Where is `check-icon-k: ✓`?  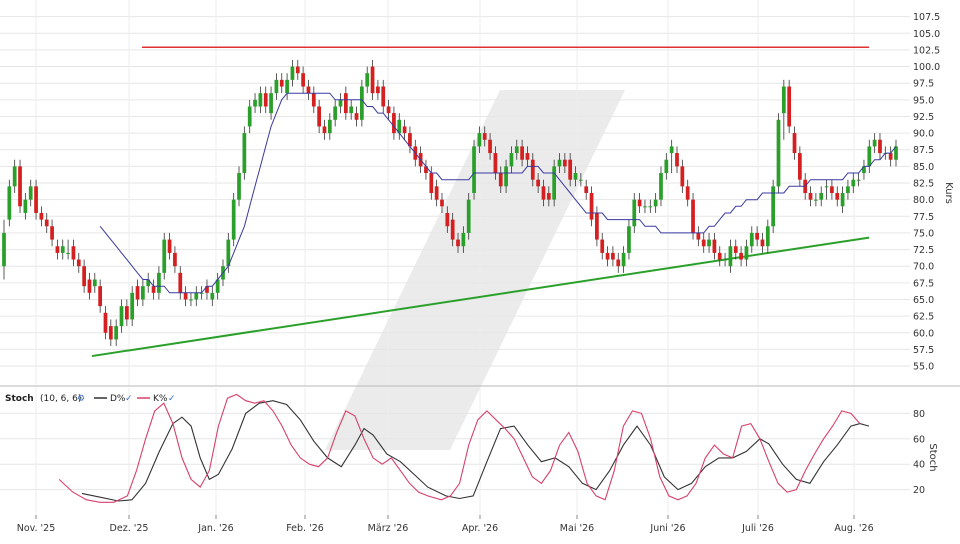
check-icon-k: ✓ is located at coordinates (172, 399).